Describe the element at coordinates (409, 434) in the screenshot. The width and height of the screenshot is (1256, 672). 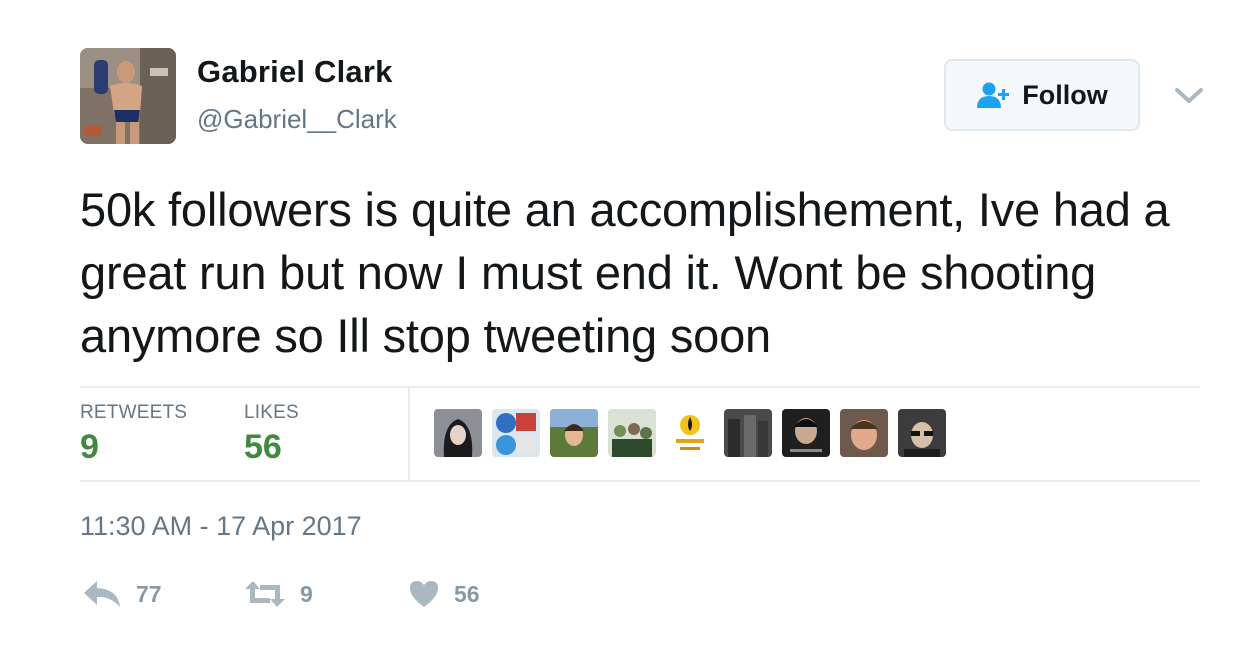
I see `stats-vertical-divider` at that location.